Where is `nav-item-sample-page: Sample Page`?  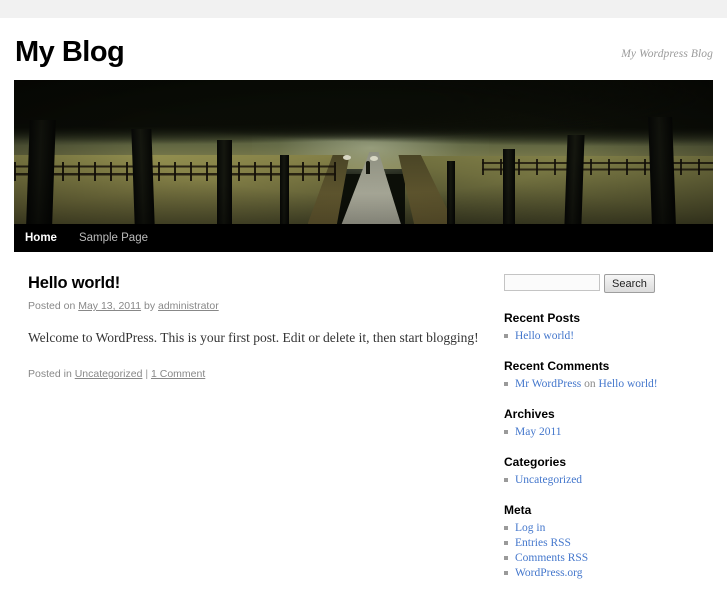
nav-item-sample-page: Sample Page is located at coordinates (113, 238).